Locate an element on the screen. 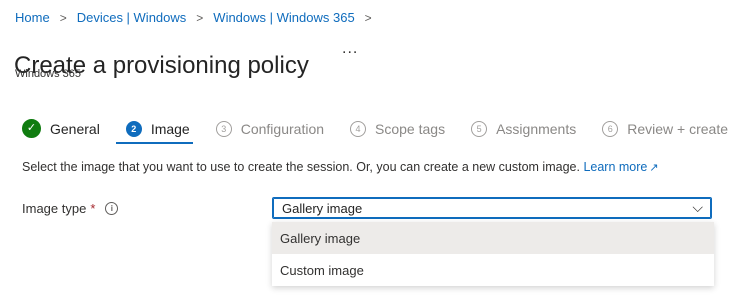 Image resolution: width=752 pixels, height=303 pixels. step-scope-tags: 4 Scope tags is located at coordinates (398, 128).